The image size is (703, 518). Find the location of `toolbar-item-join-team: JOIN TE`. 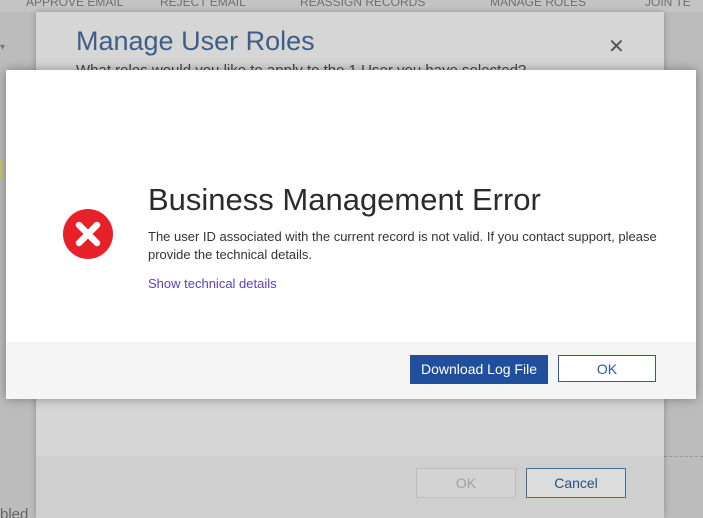

toolbar-item-join-team: JOIN TE is located at coordinates (668, 4).